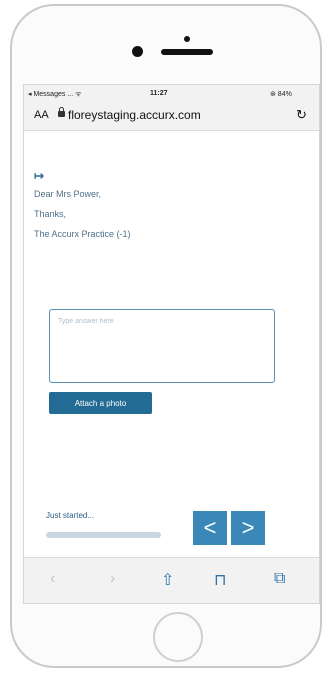 Image resolution: width=334 pixels, height=675 pixels. I want to click on reload-icon: ↻, so click(301, 115).